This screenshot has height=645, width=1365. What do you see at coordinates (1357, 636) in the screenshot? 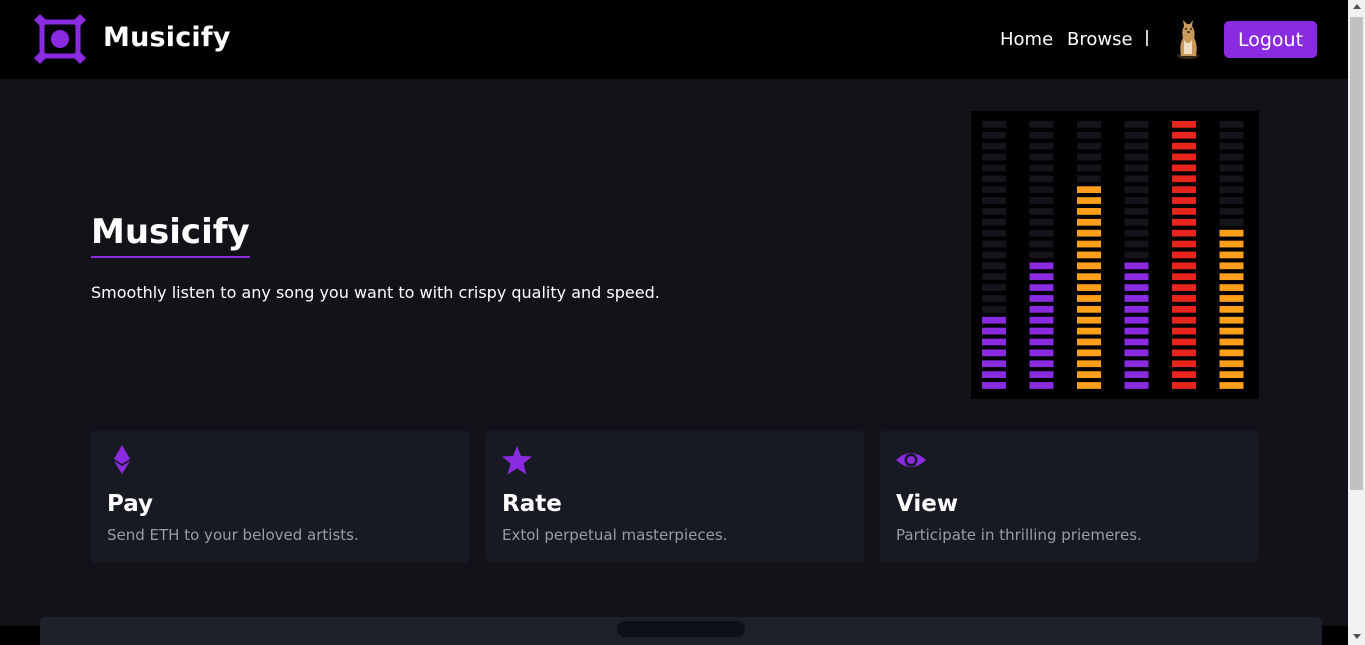
I see `scroll-down-arrow-icon` at bounding box center [1357, 636].